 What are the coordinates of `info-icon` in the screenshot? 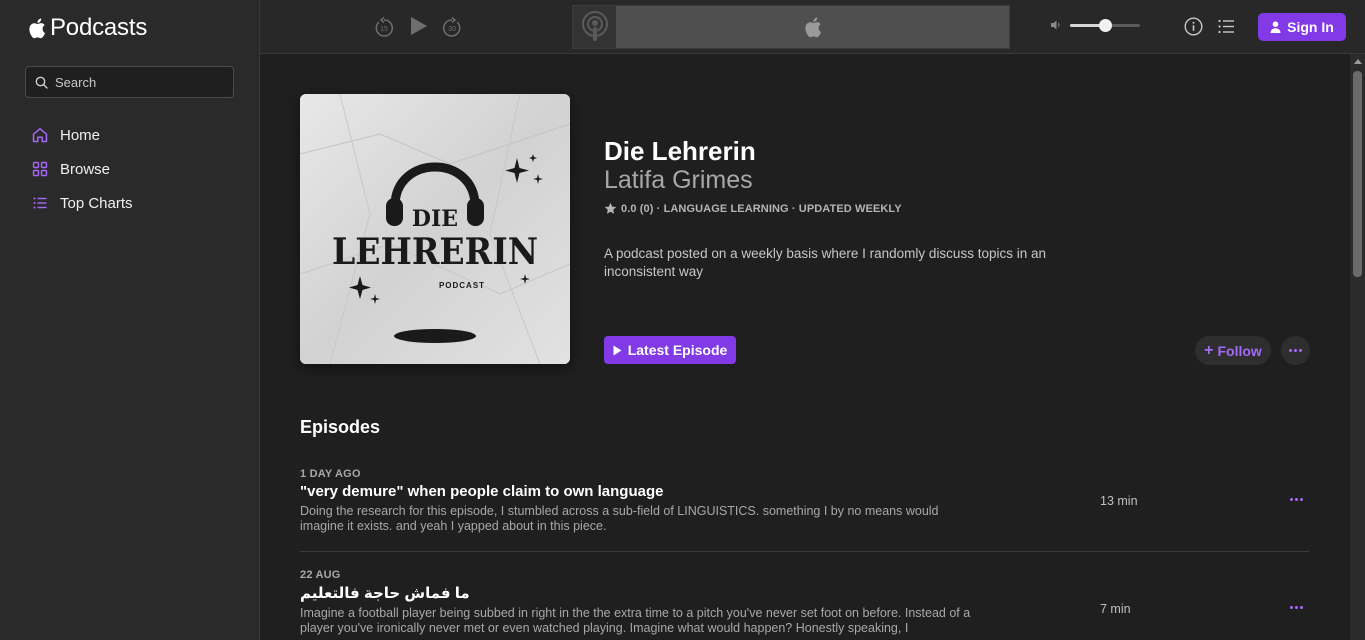 It's located at (1193, 26).